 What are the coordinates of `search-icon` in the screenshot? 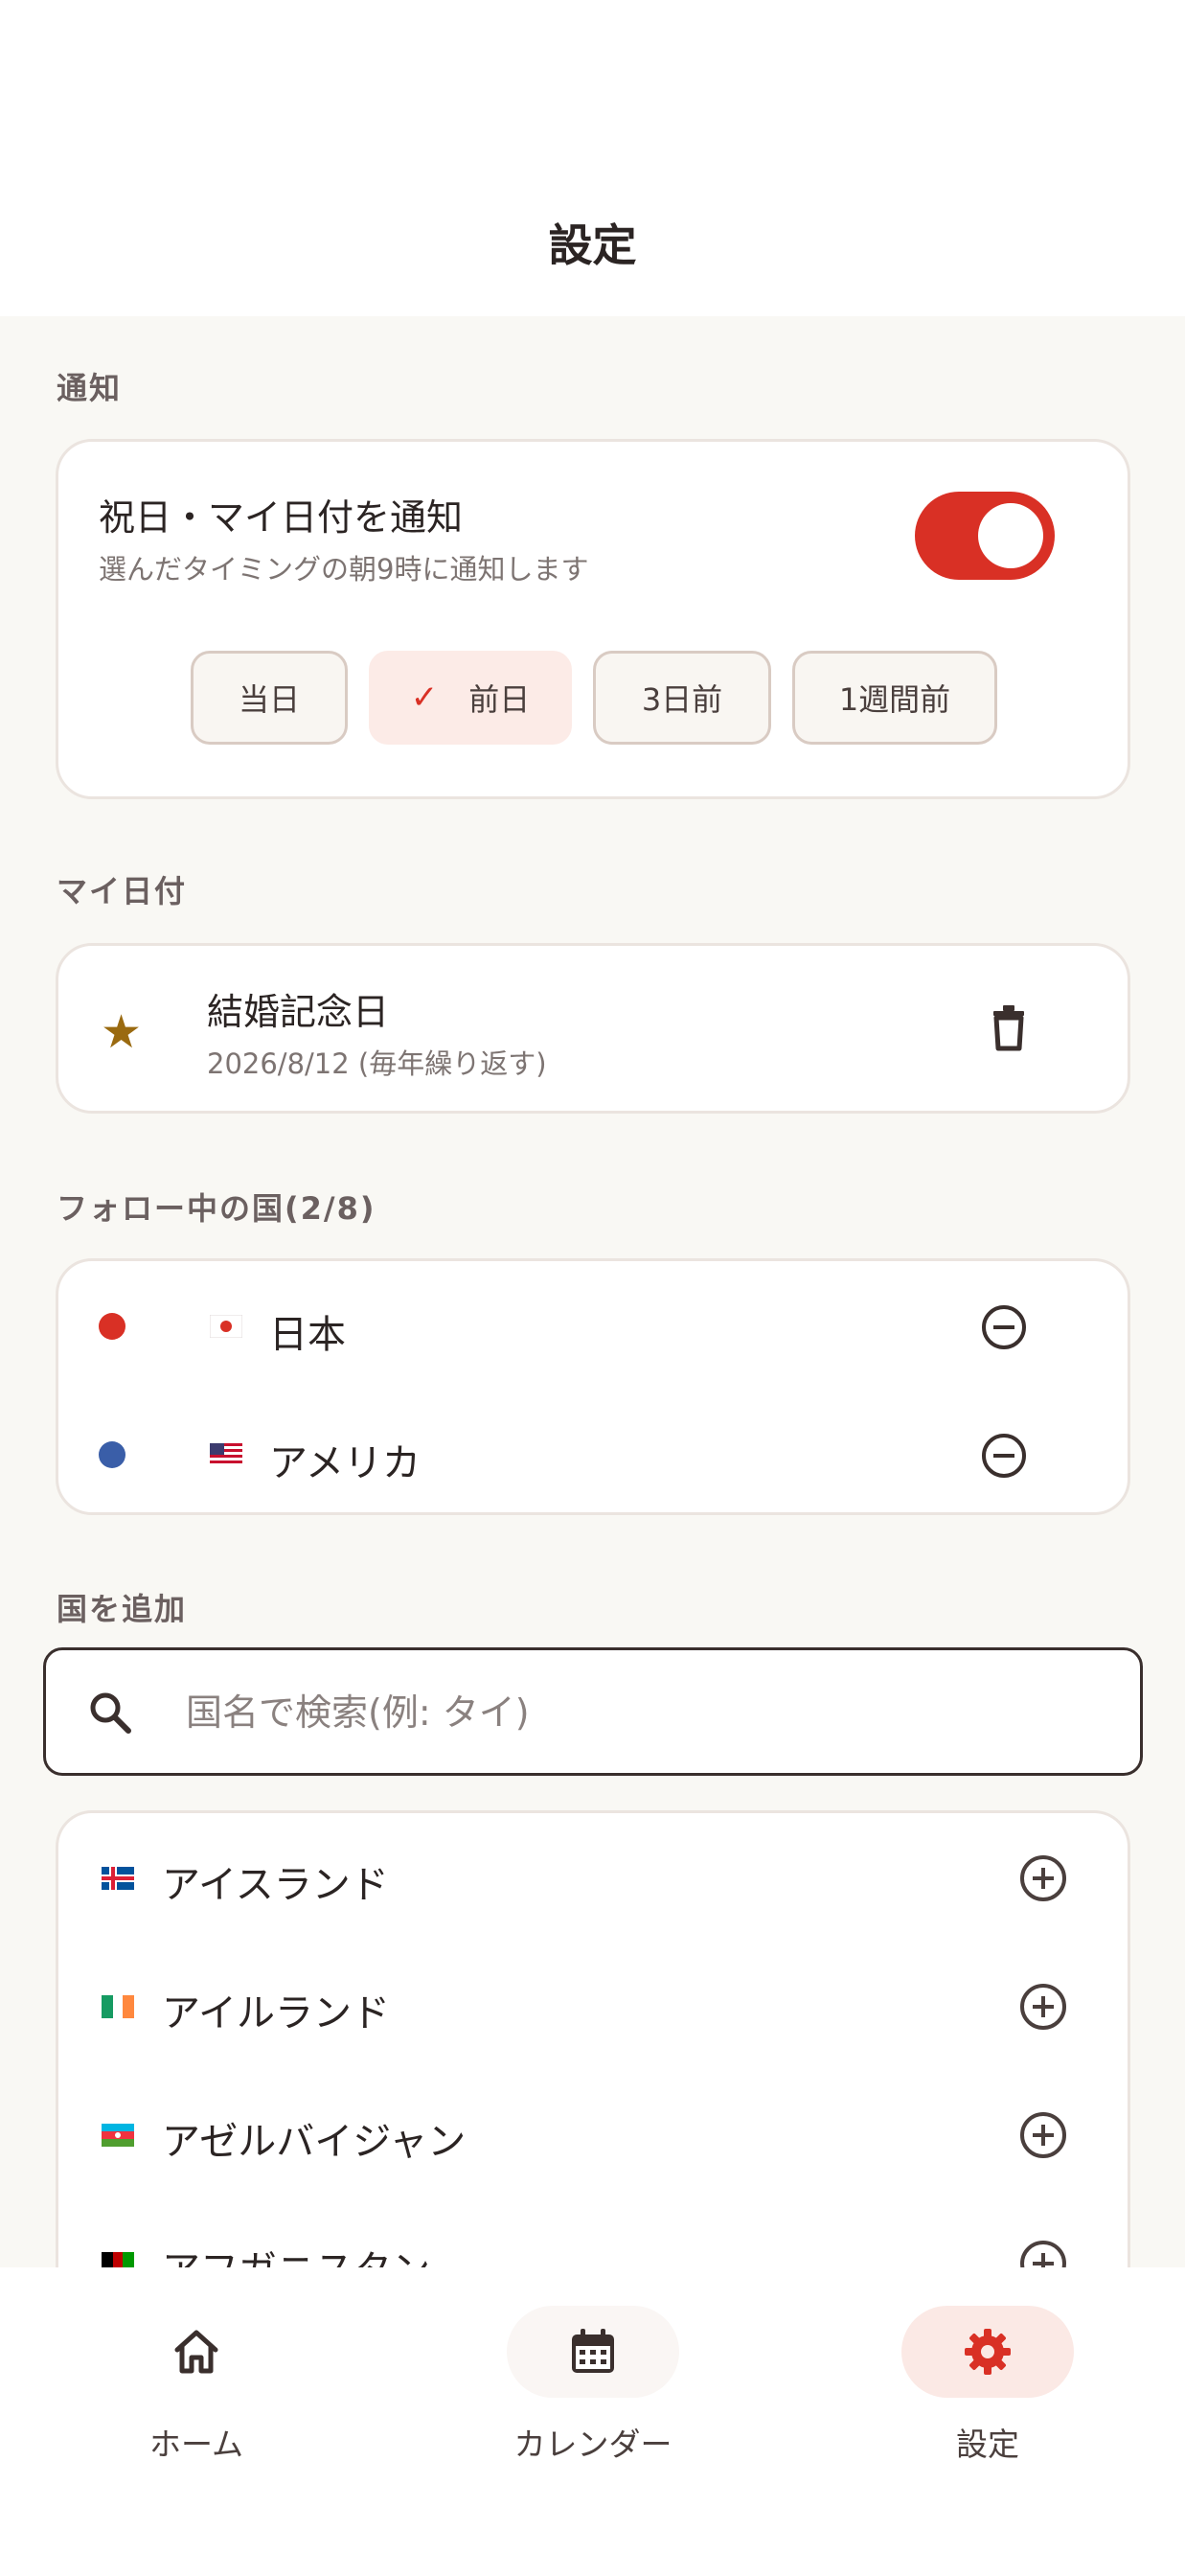 It's located at (111, 1713).